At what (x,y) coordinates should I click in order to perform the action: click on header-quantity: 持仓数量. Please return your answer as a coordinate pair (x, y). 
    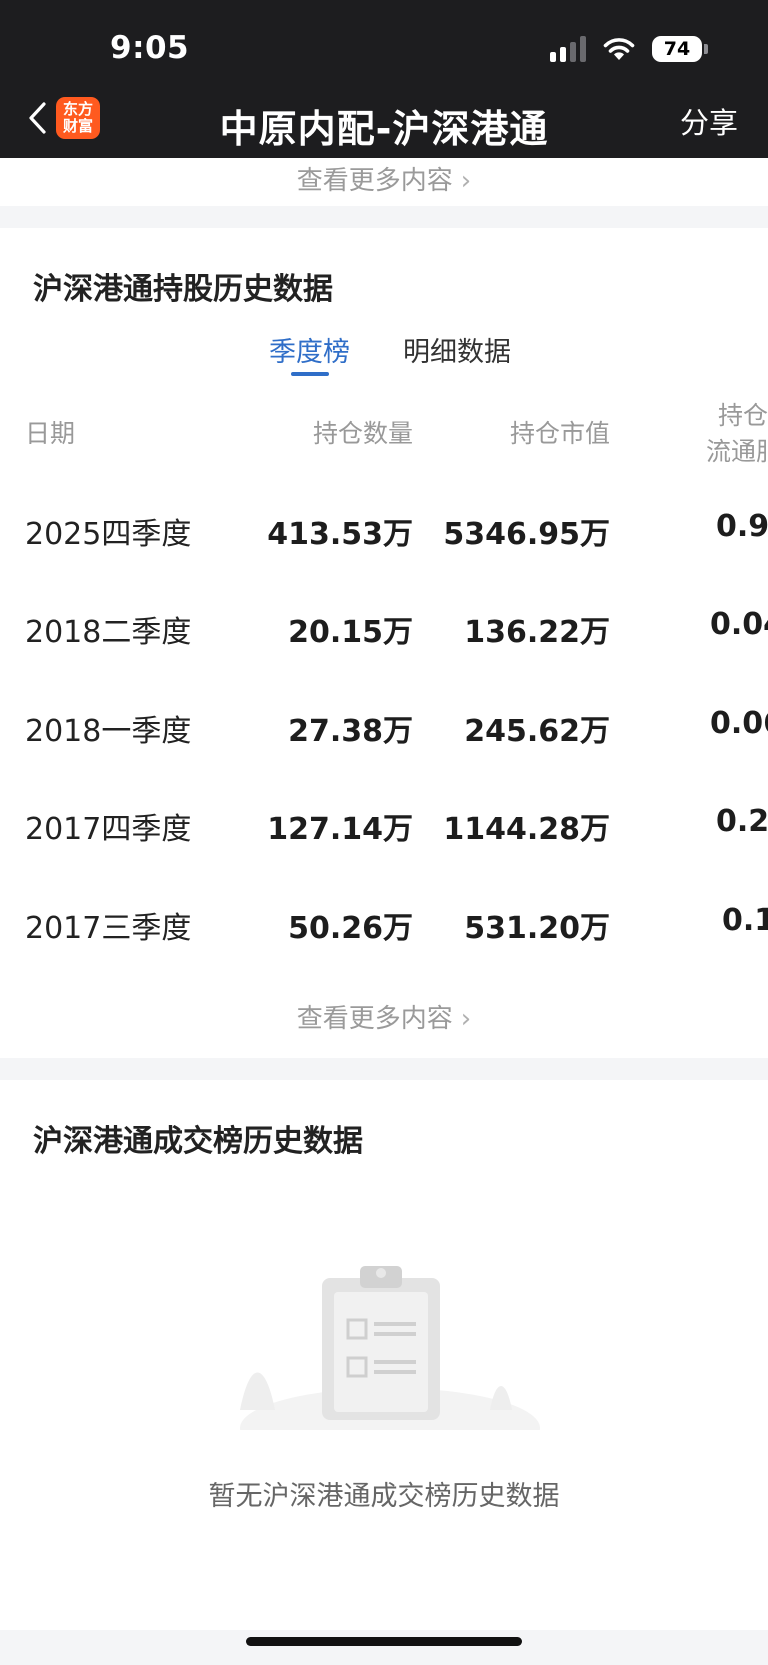
    Looking at the image, I should click on (362, 433).